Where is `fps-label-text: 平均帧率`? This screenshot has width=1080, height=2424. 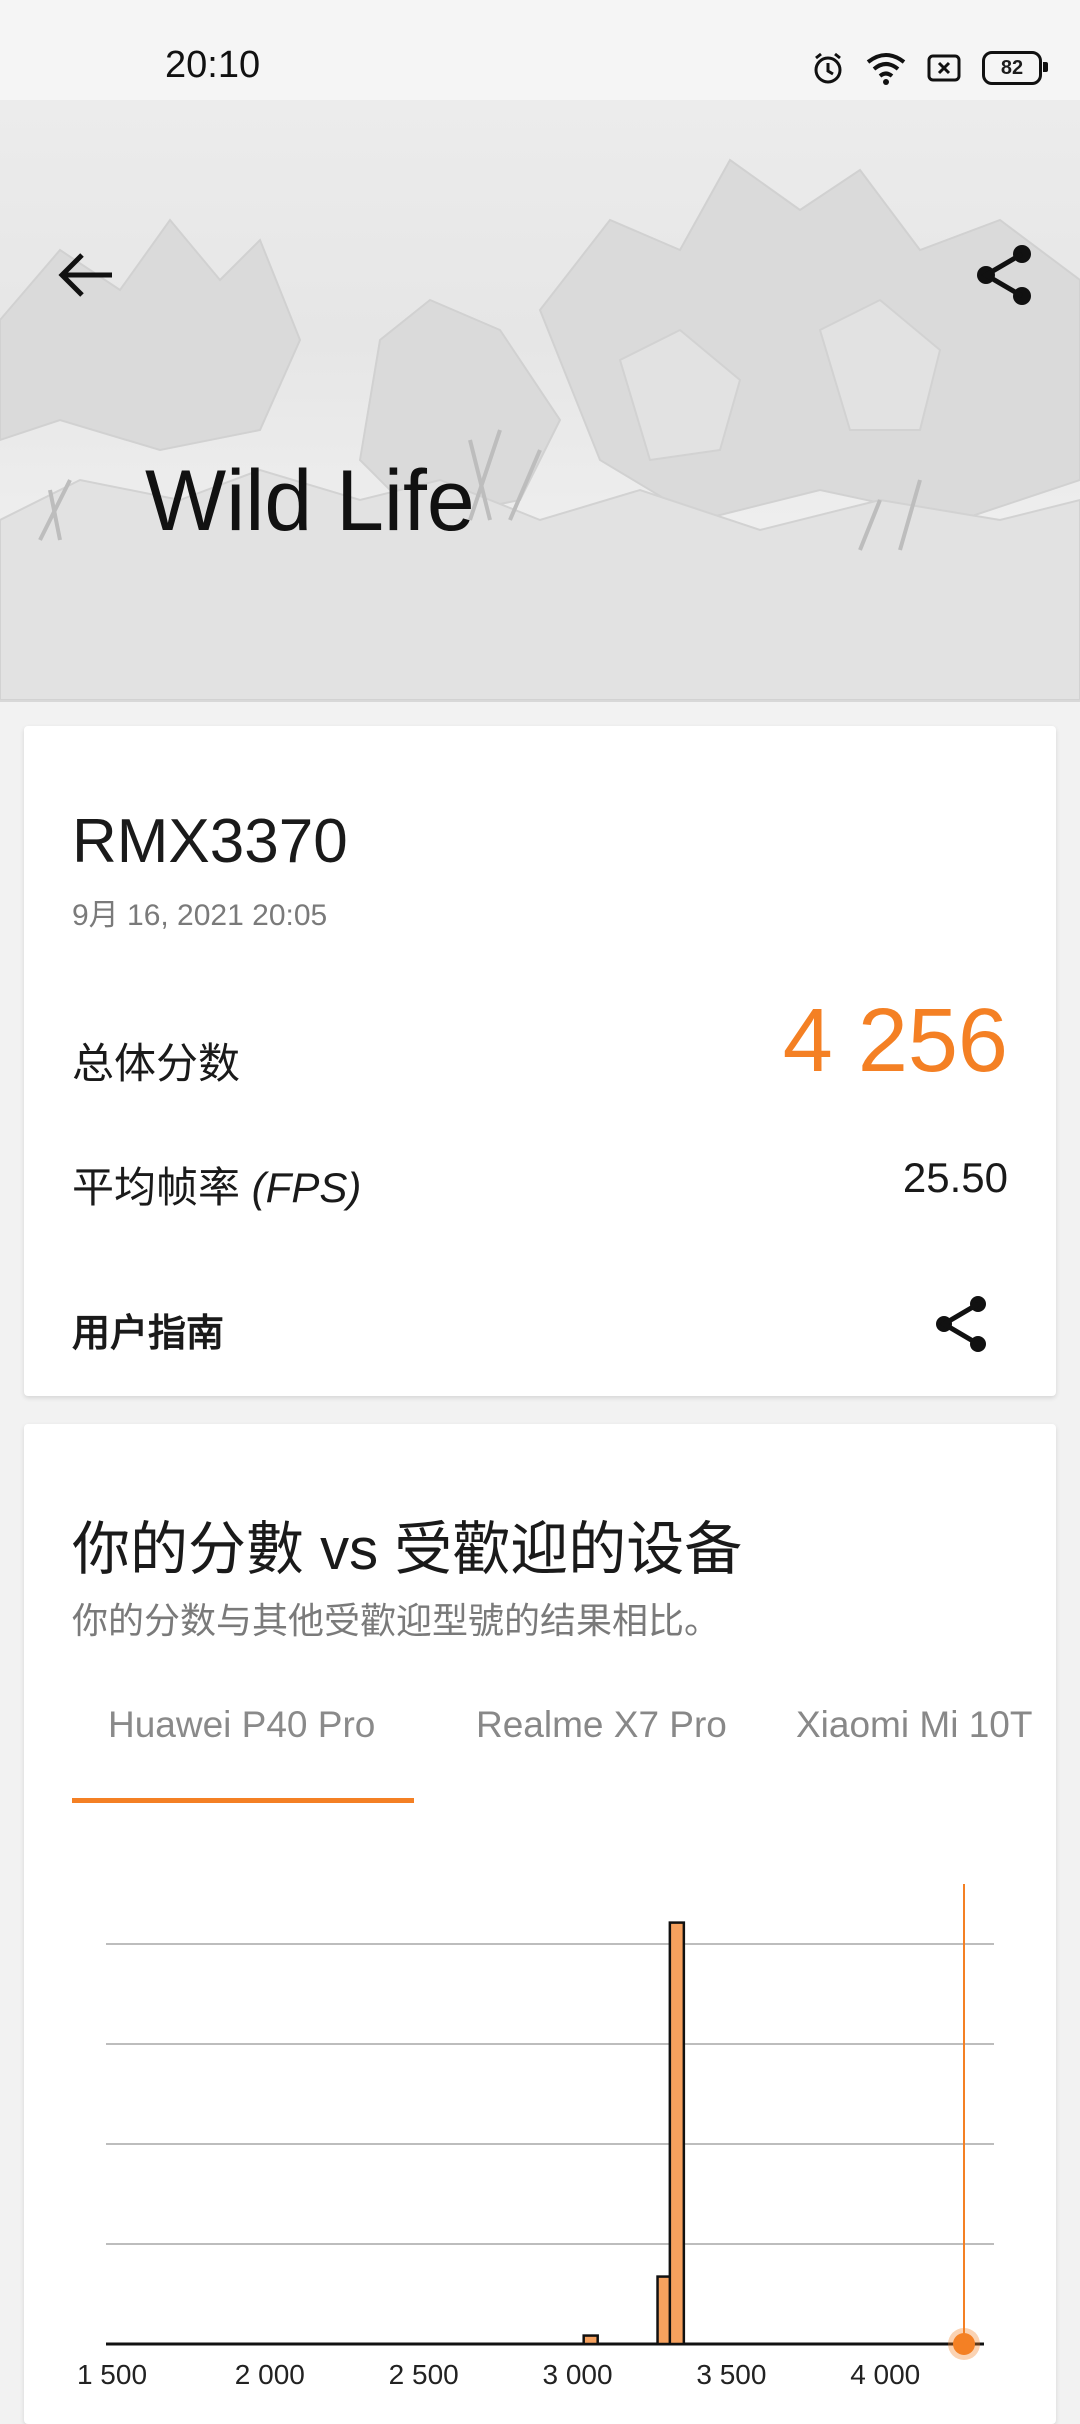
fps-label-text: 平均帧率 is located at coordinates (162, 1187).